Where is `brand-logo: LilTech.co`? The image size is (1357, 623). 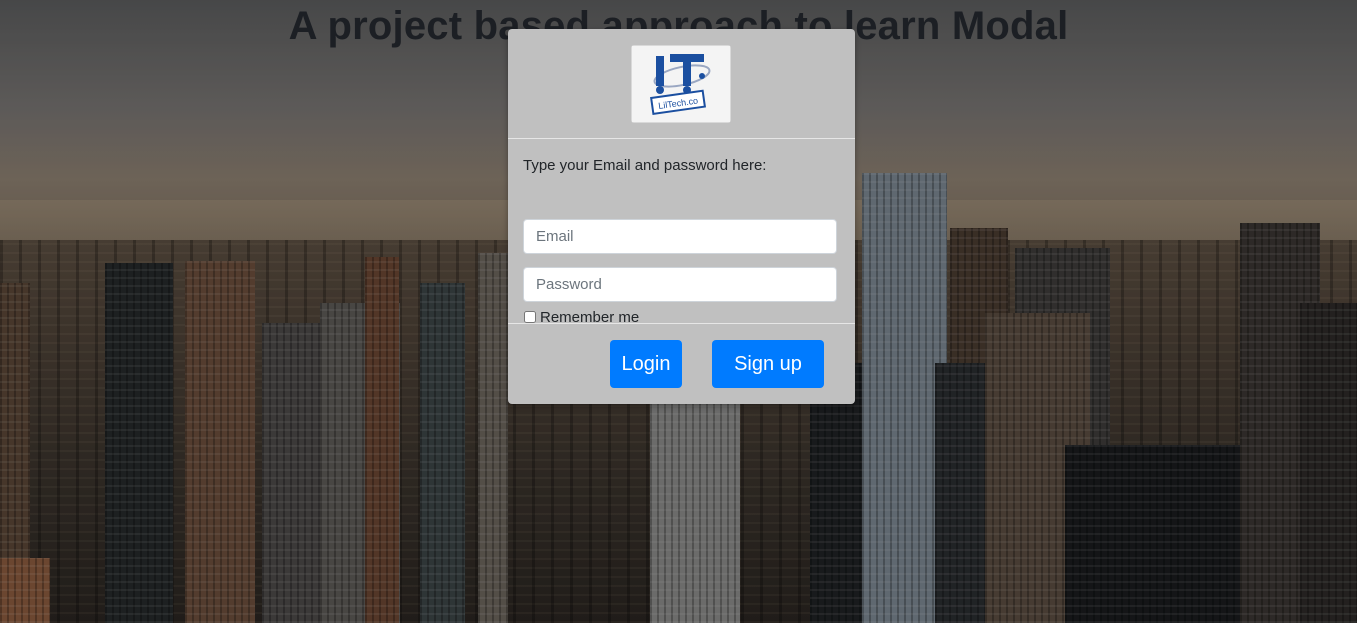 brand-logo: LilTech.co is located at coordinates (681, 84).